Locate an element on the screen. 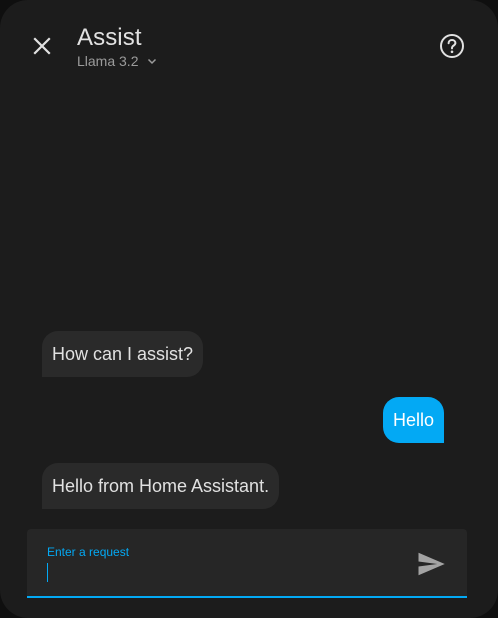 Image resolution: width=498 pixels, height=618 pixels. user-message: Hello is located at coordinates (414, 420).